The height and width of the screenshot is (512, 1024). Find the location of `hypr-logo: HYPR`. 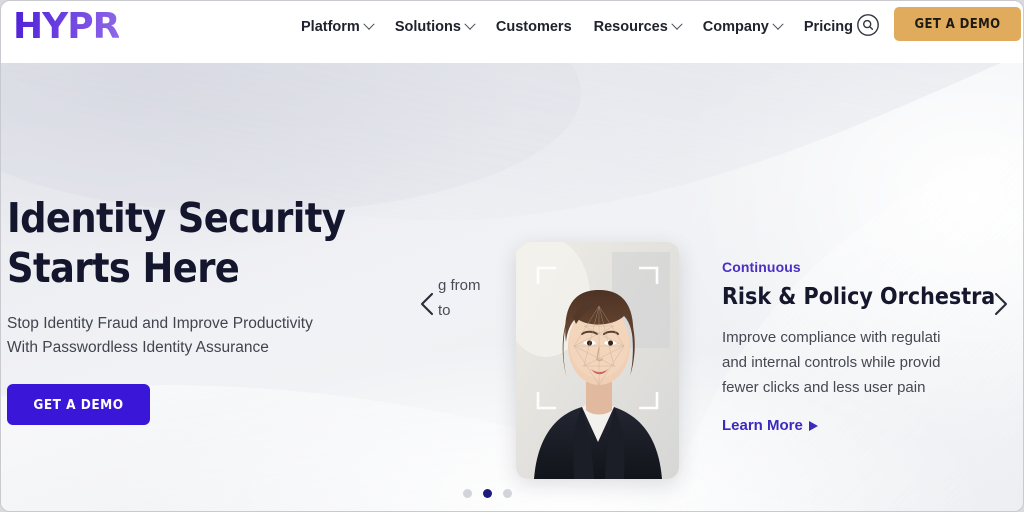

hypr-logo: HYPR is located at coordinates (66, 27).